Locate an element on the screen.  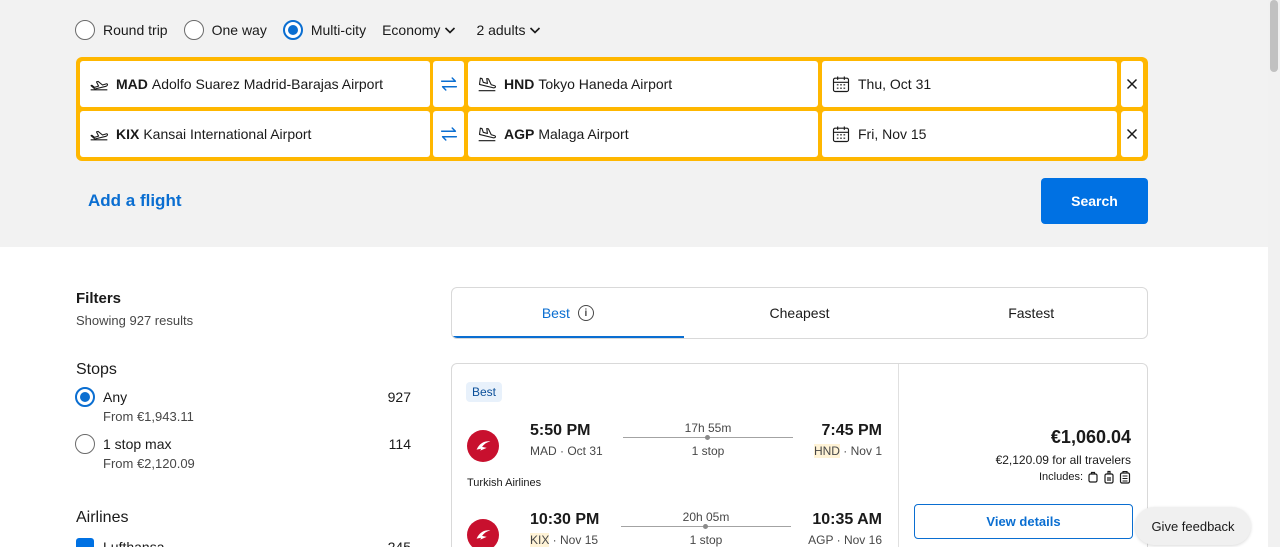
stop-option-price: From €1,943.11 is located at coordinates (148, 416).